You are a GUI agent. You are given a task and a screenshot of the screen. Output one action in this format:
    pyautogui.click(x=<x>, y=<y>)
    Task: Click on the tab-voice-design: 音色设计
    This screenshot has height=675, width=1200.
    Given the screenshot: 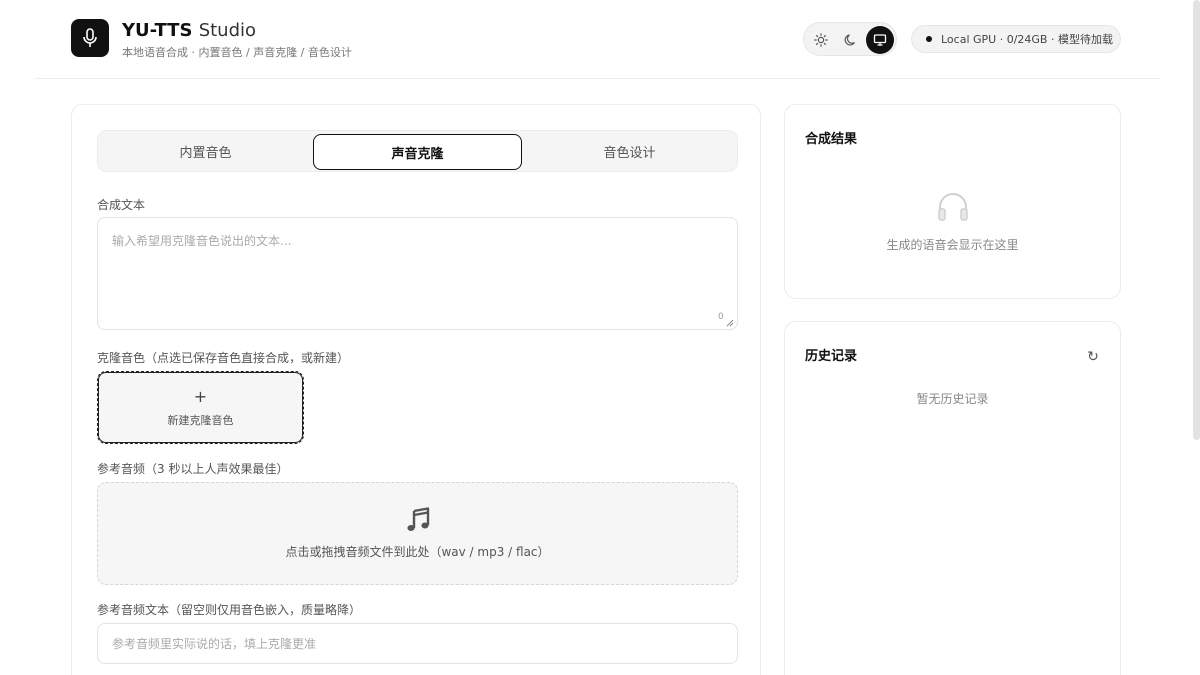 What is the action you would take?
    pyautogui.click(x=629, y=151)
    